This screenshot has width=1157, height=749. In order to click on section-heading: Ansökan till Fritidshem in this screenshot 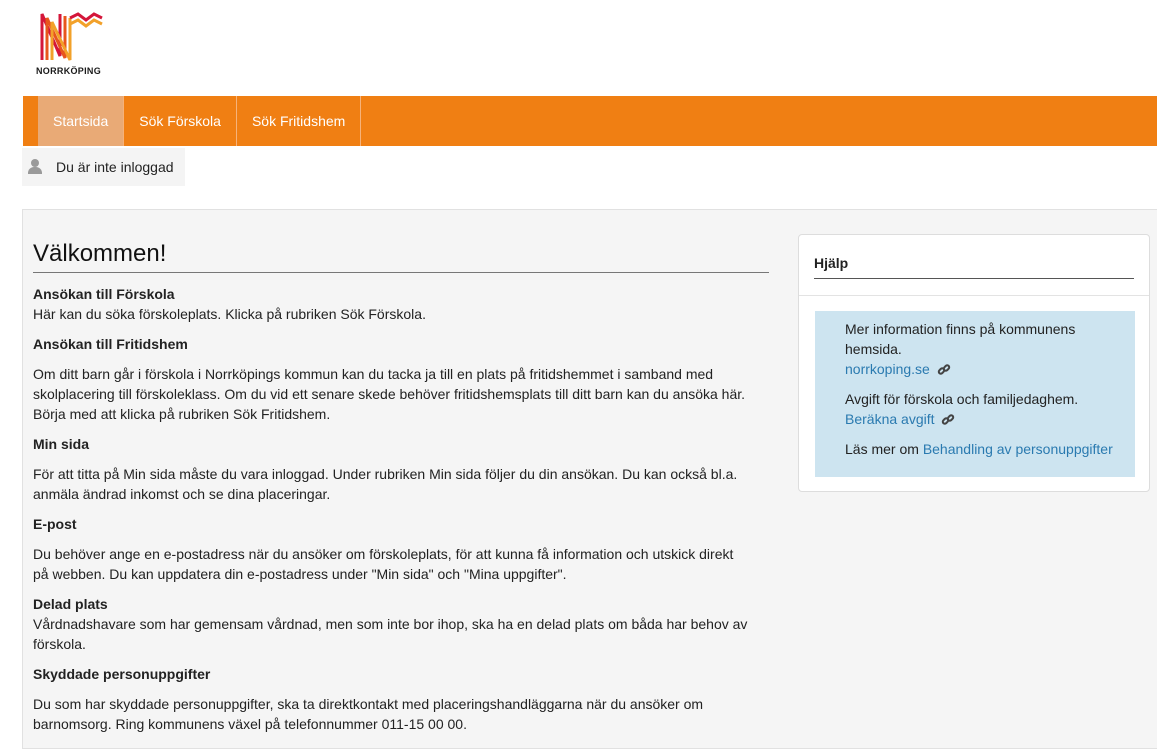, I will do `click(110, 344)`.